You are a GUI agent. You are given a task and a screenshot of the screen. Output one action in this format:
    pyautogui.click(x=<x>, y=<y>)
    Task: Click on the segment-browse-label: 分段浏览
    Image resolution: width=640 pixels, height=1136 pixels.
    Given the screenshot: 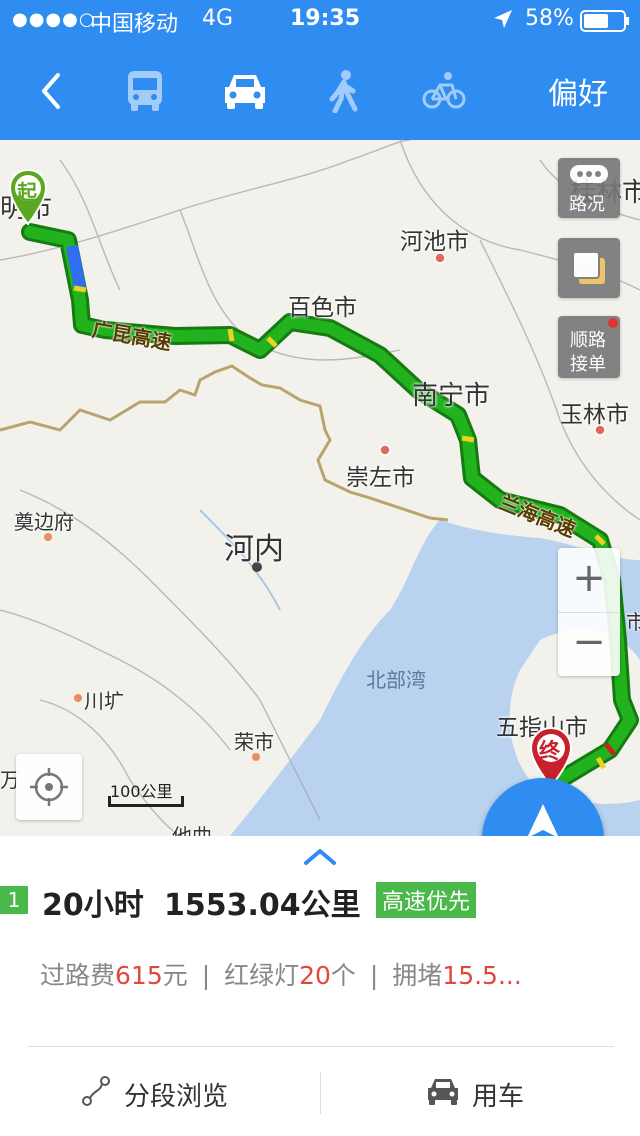 What is the action you would take?
    pyautogui.click(x=176, y=1097)
    